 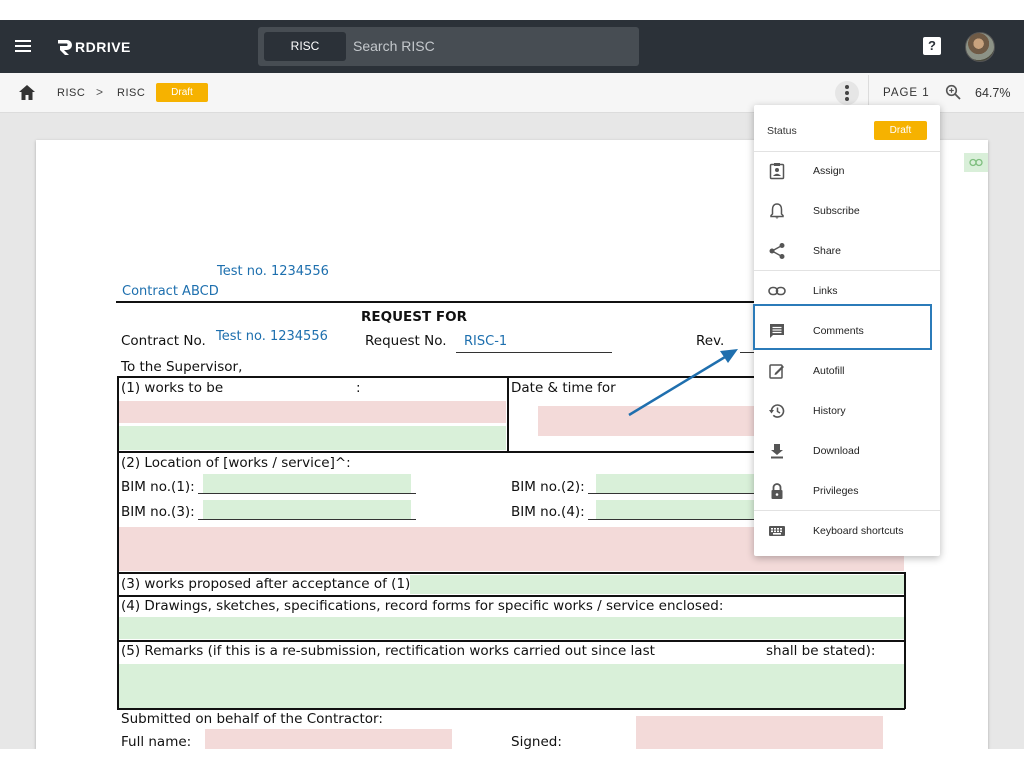 I want to click on menu-item-label: Privileges, so click(x=836, y=491).